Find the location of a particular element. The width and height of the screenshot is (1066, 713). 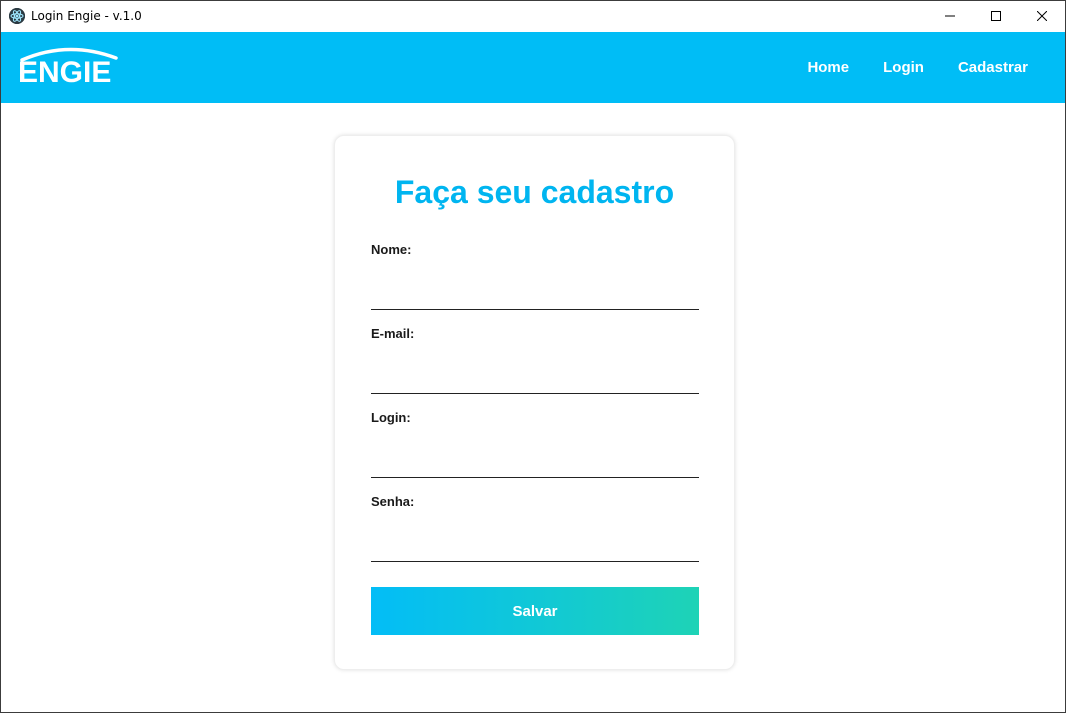

minimize-icon is located at coordinates (950, 16).